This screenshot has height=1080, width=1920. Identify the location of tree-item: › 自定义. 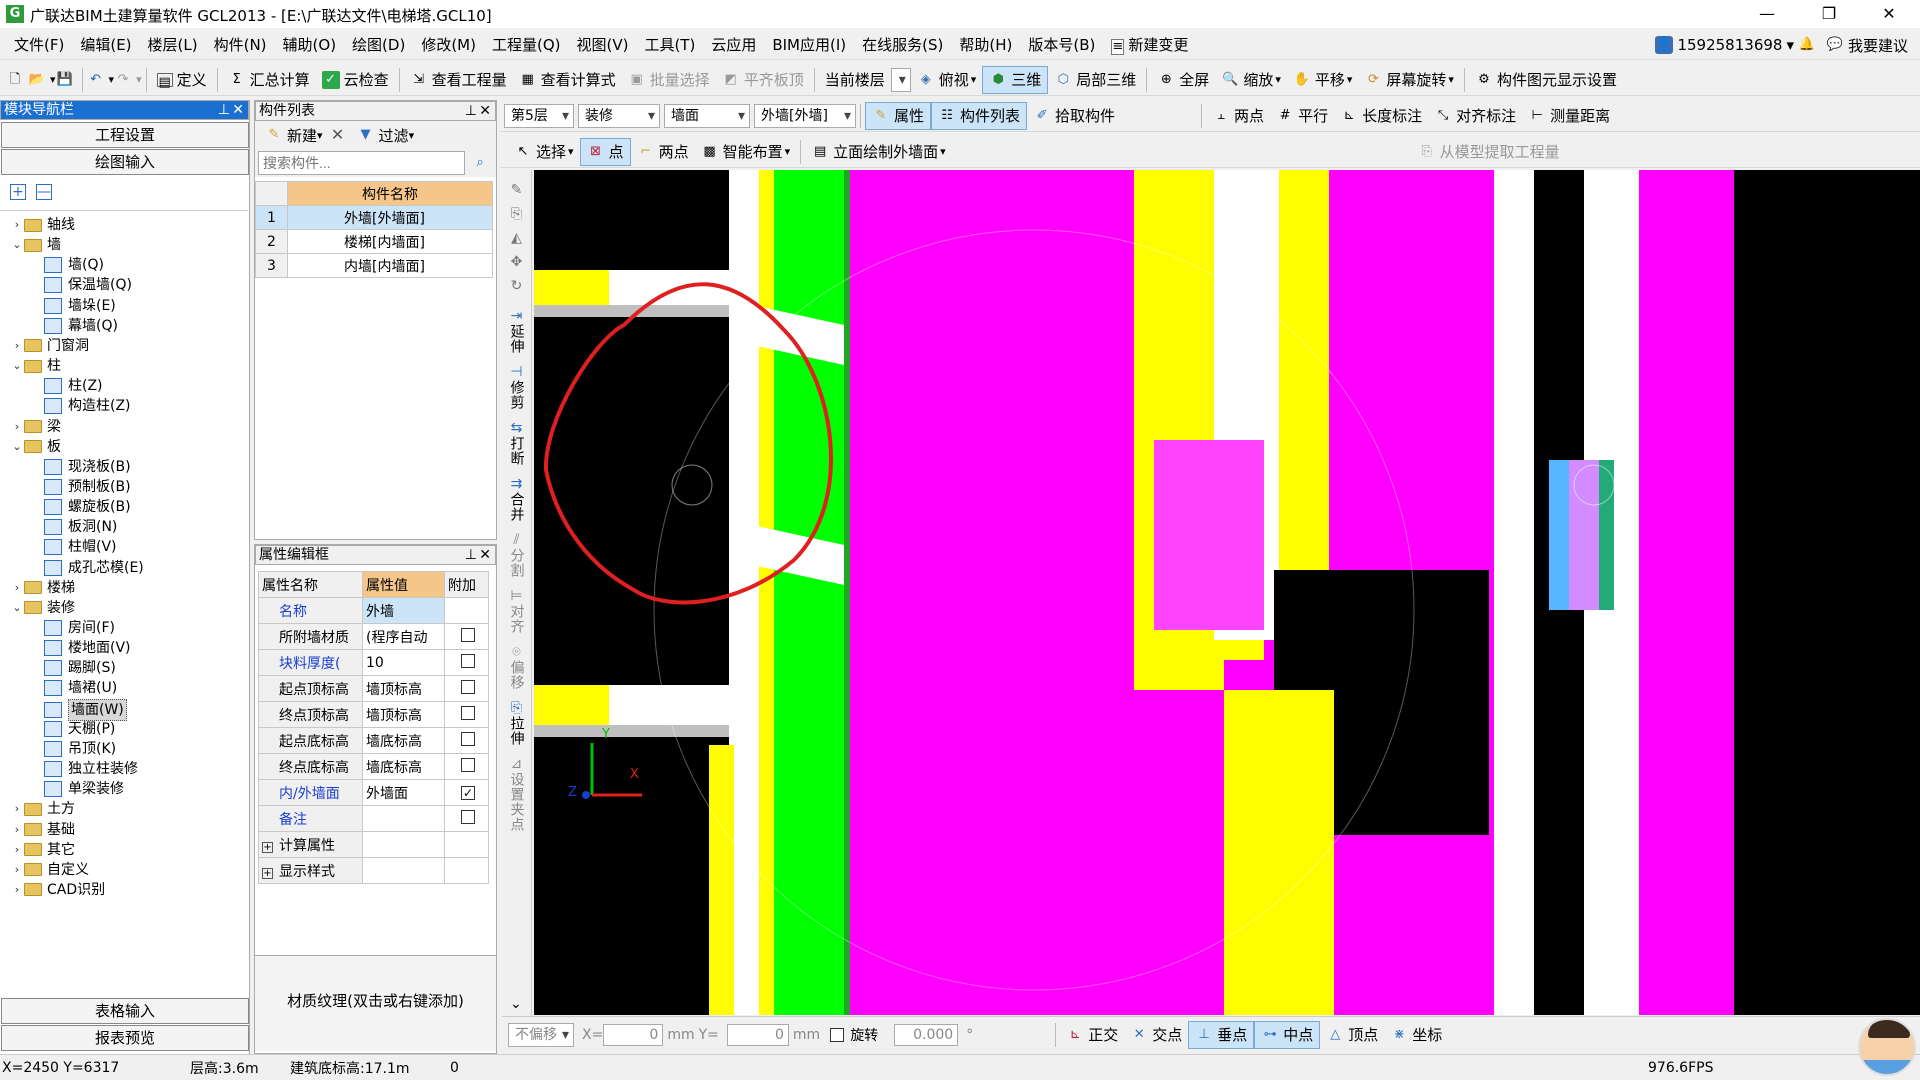
(49, 870).